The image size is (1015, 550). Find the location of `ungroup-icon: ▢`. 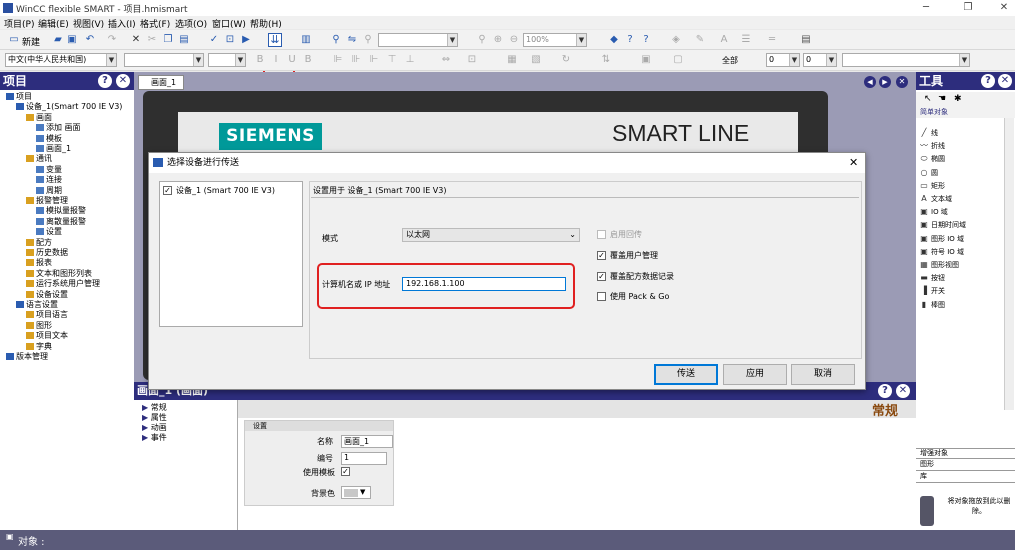

ungroup-icon: ▢ is located at coordinates (678, 60).